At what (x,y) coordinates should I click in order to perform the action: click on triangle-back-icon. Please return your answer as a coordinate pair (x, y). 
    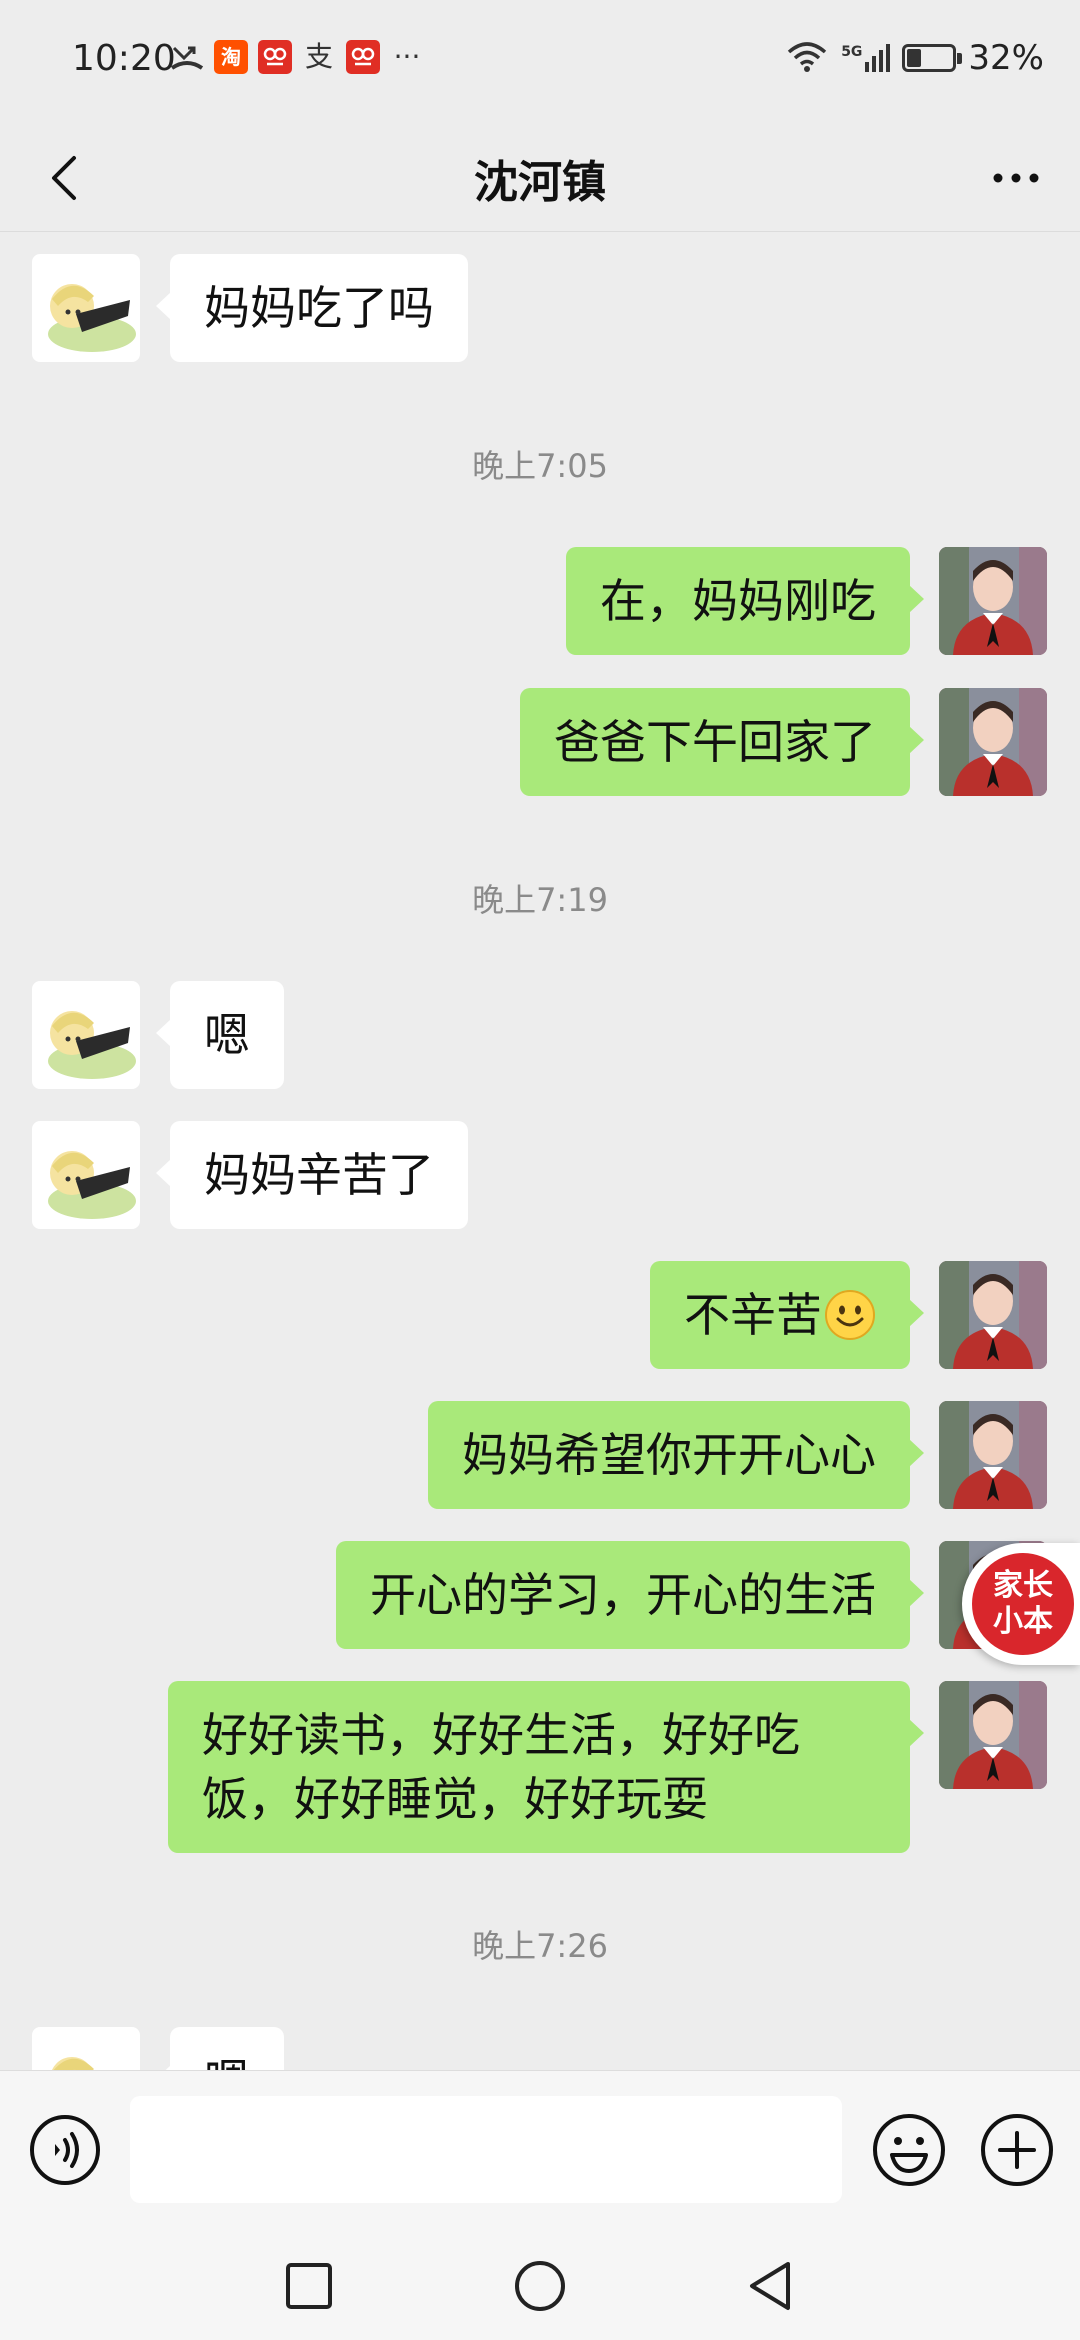
    Looking at the image, I should click on (770, 2286).